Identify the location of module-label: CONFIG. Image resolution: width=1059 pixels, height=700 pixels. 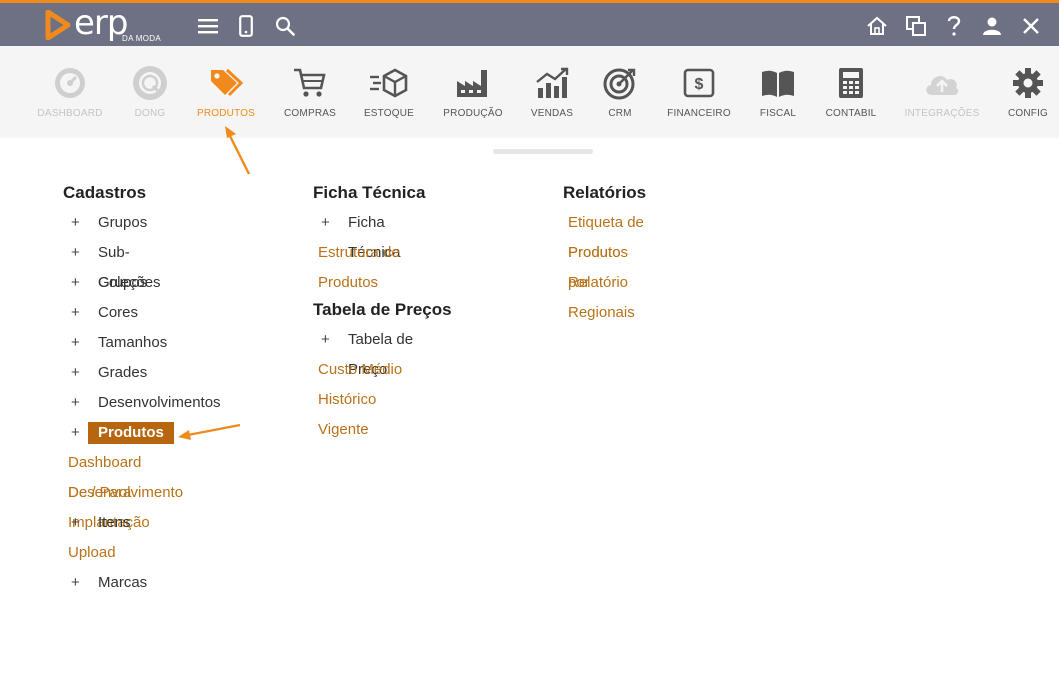
(1028, 113).